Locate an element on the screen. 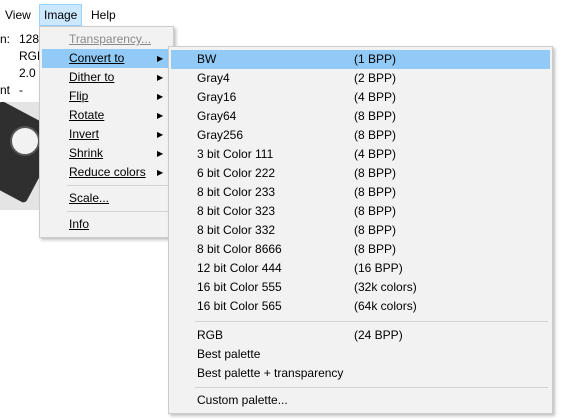 The width and height of the screenshot is (564, 419). info-value-3: 2.0 is located at coordinates (27, 73).